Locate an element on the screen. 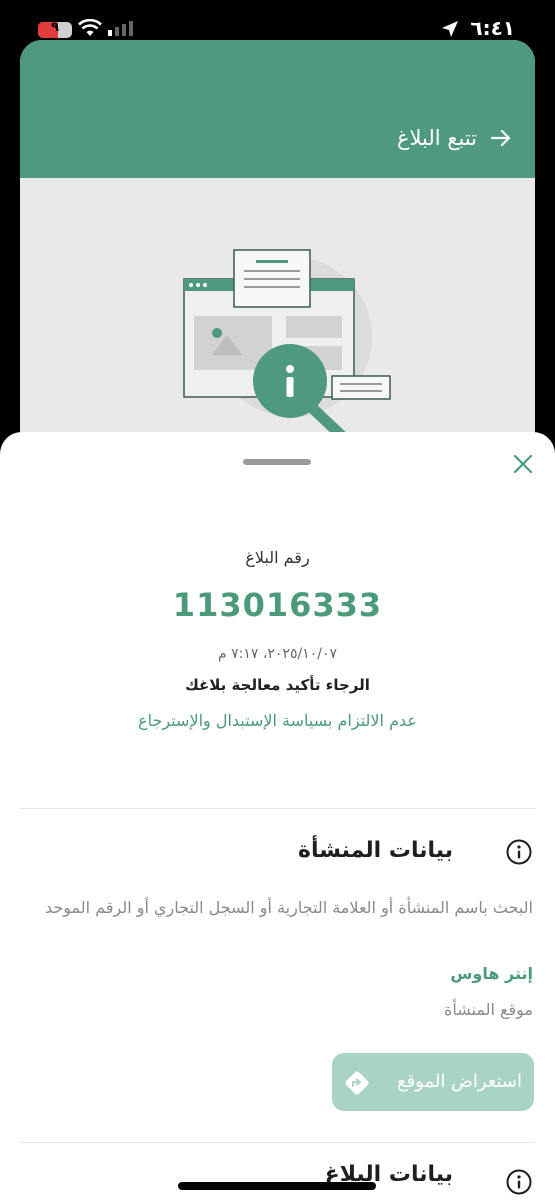  battery-level: ٩ is located at coordinates (55, 27).